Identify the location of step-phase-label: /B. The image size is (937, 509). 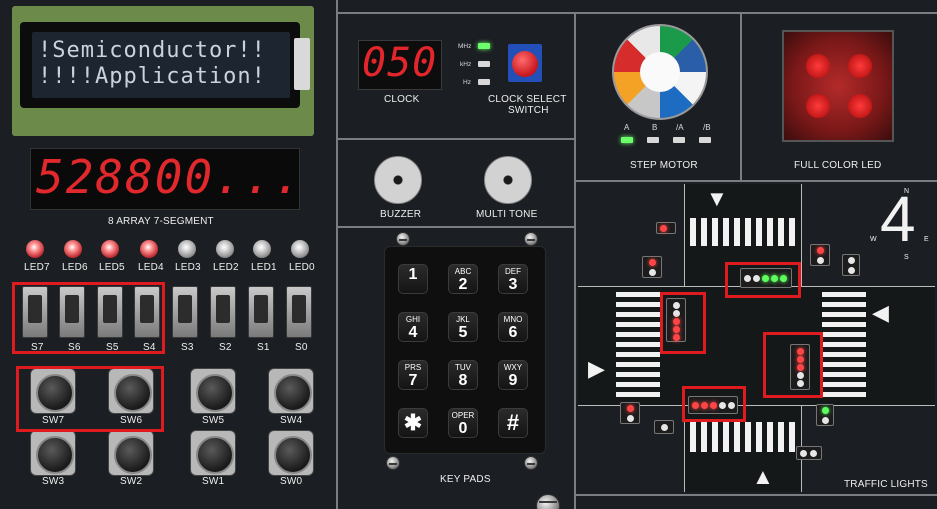
(707, 127).